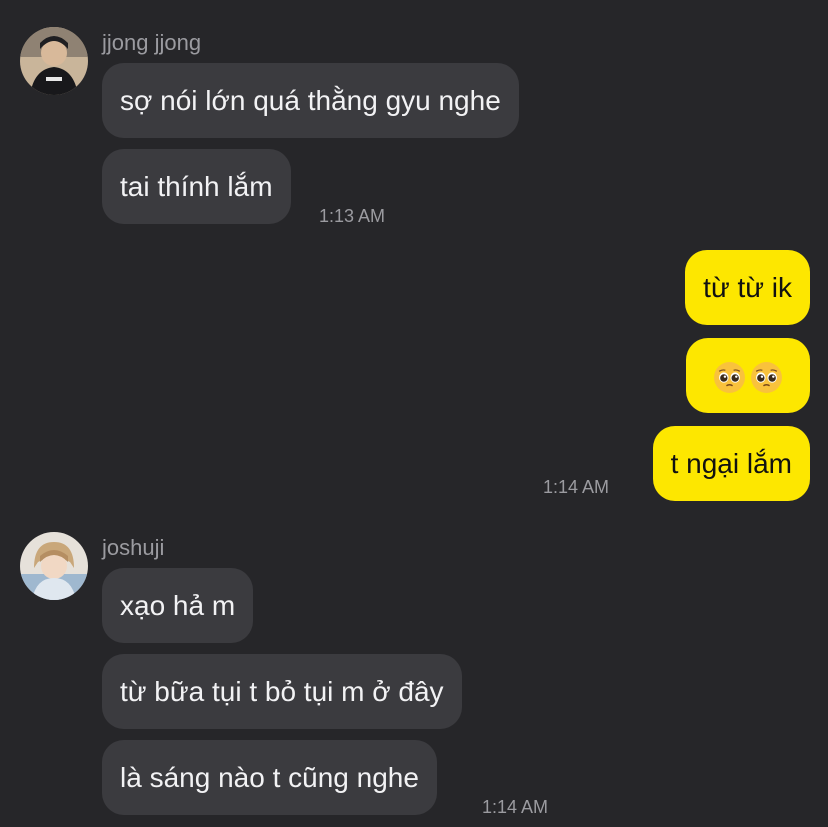 The image size is (828, 827). What do you see at coordinates (282, 691) in the screenshot?
I see `message-bubble: từ bữa tụi t bỏ tụi m ở đây` at bounding box center [282, 691].